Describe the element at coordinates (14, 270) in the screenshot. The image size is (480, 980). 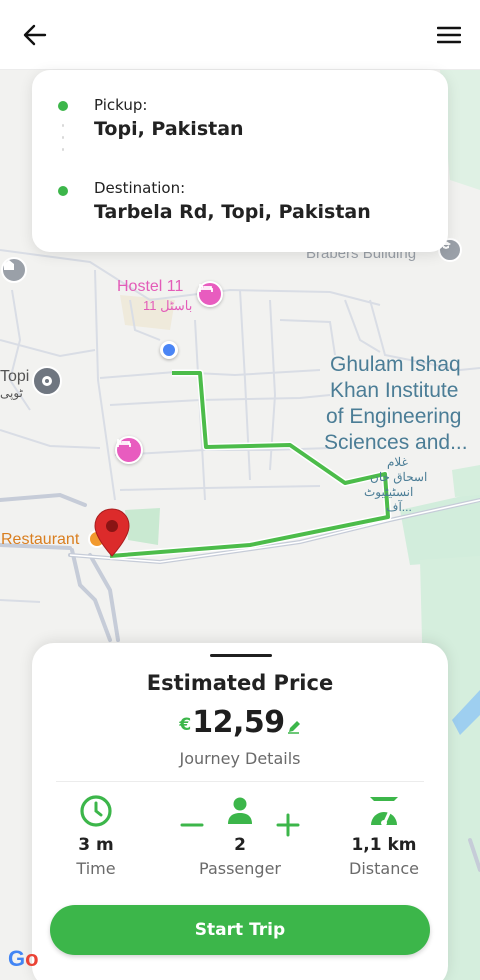
I see `mosque-marker-icon` at that location.